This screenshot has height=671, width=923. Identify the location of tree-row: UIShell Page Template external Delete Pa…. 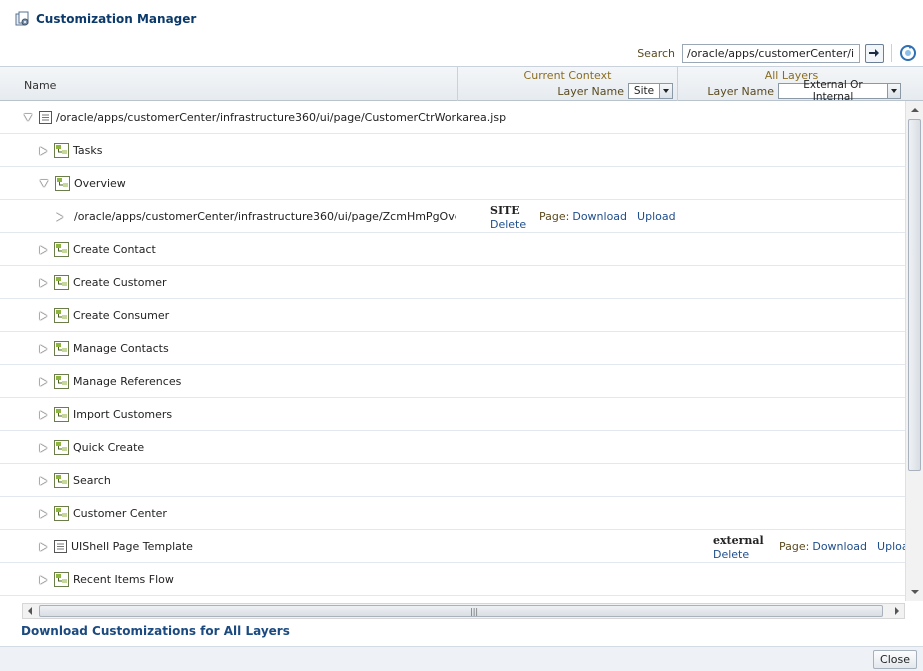
(452, 546).